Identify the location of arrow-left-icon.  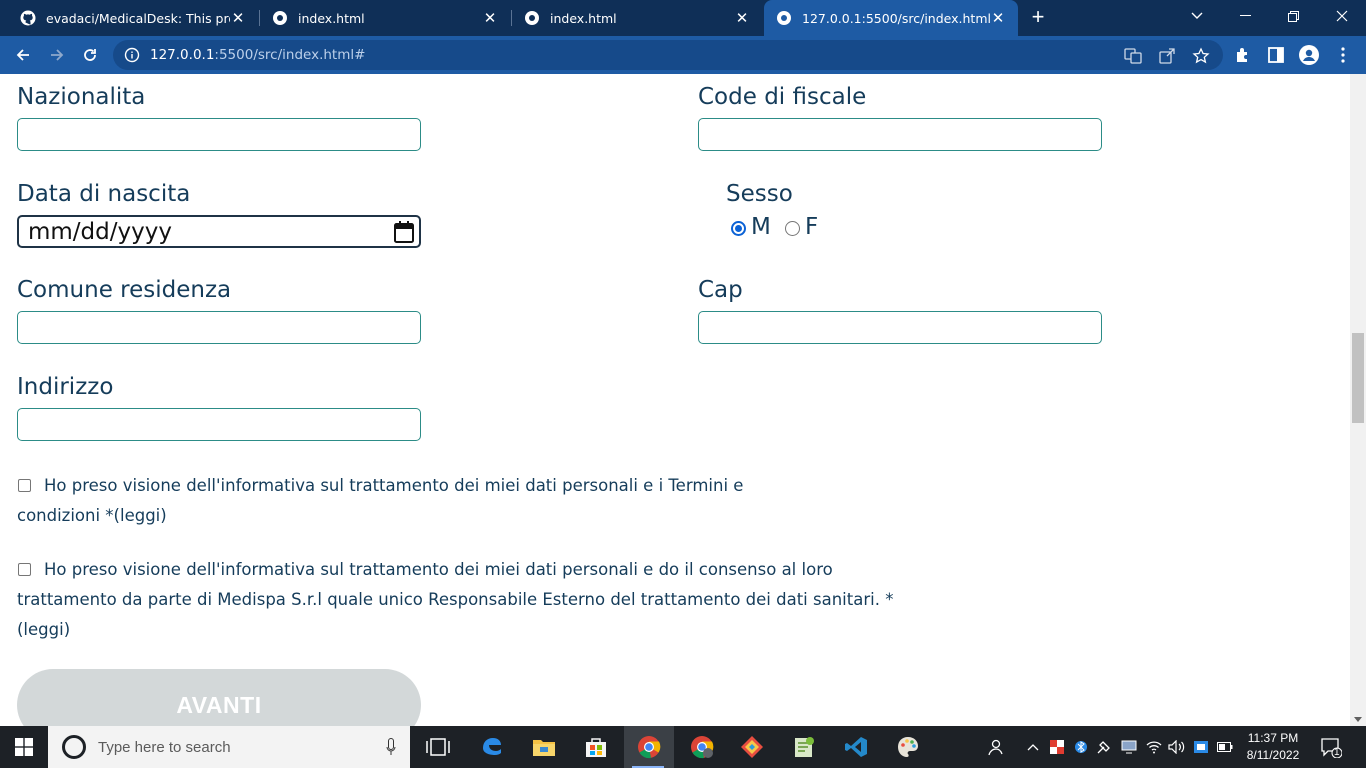
(22, 55).